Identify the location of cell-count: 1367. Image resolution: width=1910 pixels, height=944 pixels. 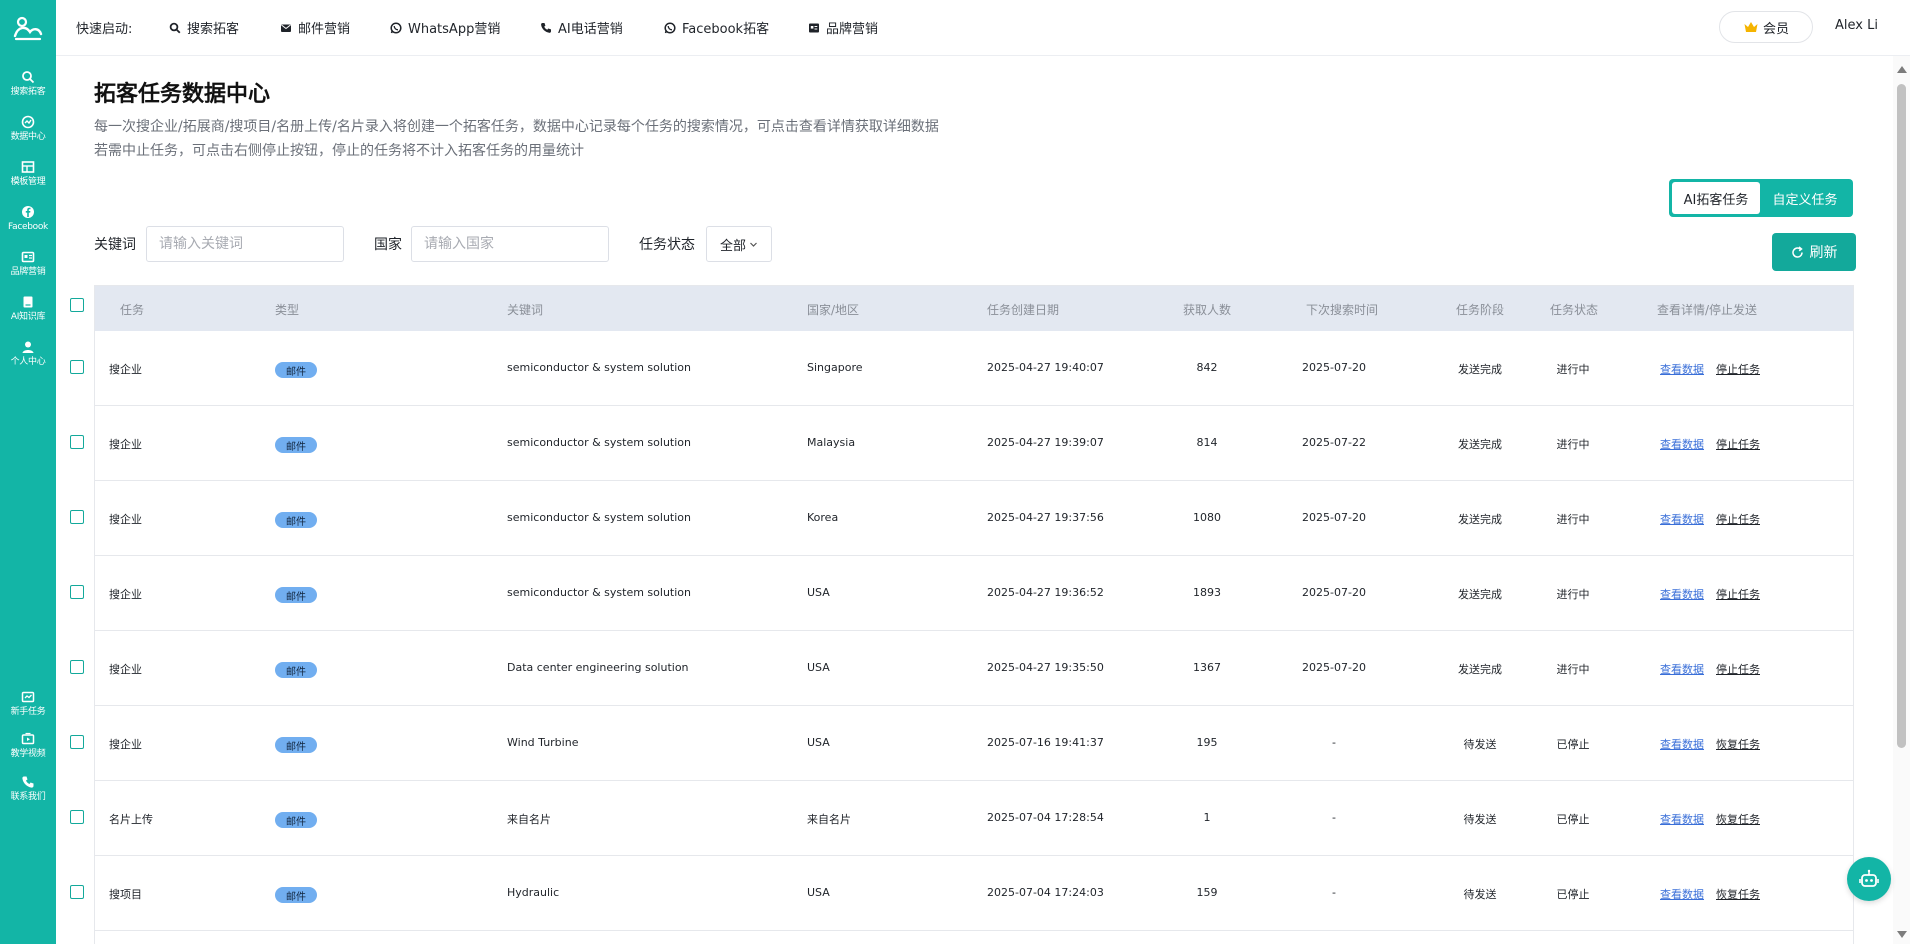
(1207, 667).